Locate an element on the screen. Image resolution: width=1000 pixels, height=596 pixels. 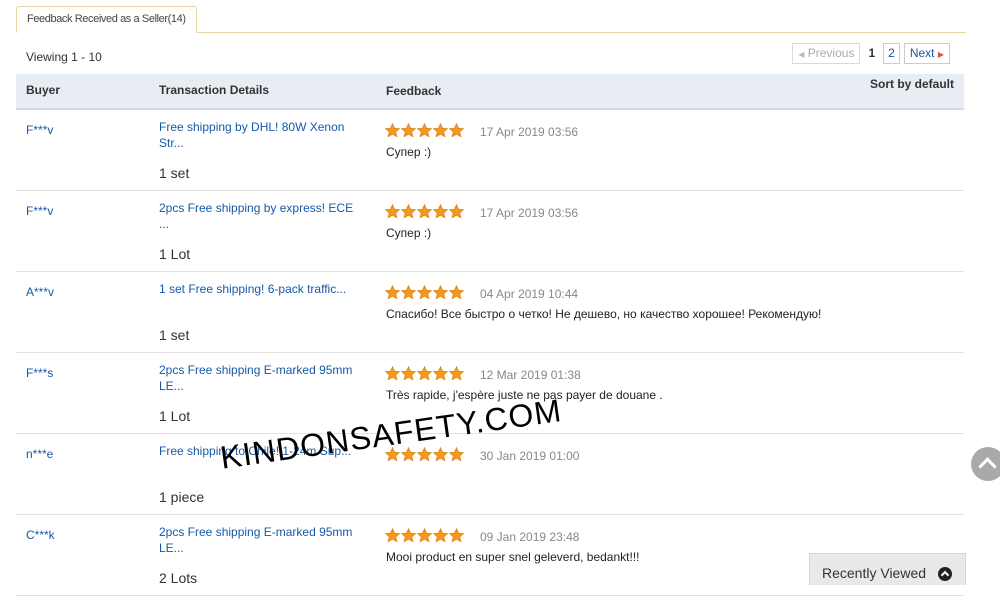
feedback-date: 30 Jan 2019 01:00 is located at coordinates (530, 456).